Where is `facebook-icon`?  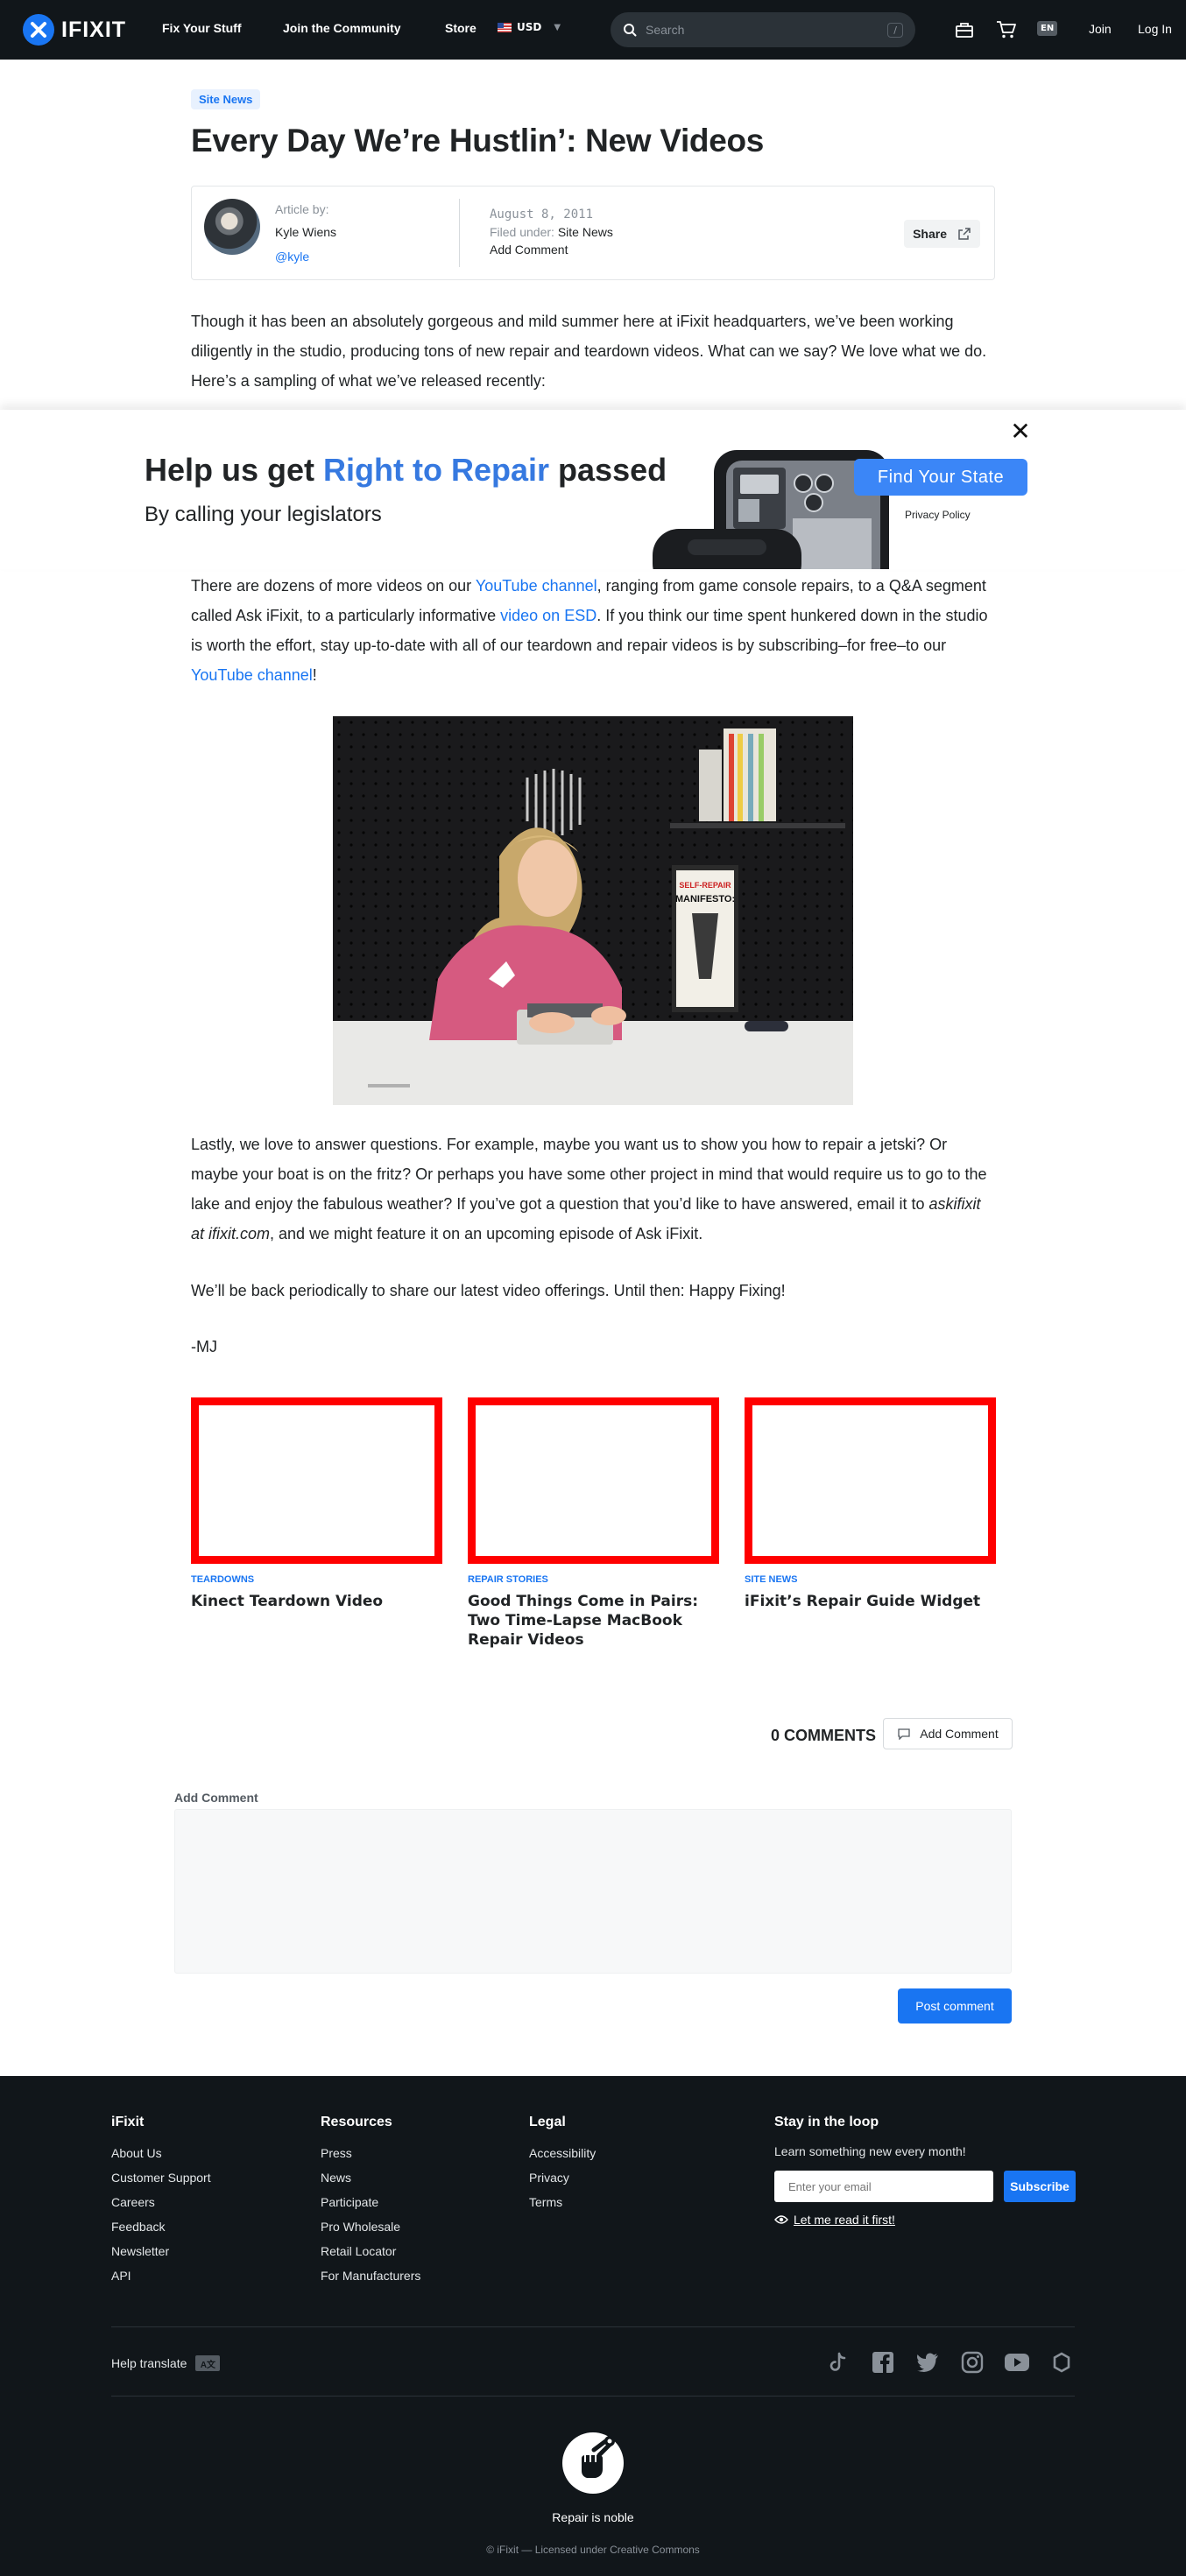 facebook-icon is located at coordinates (883, 2362).